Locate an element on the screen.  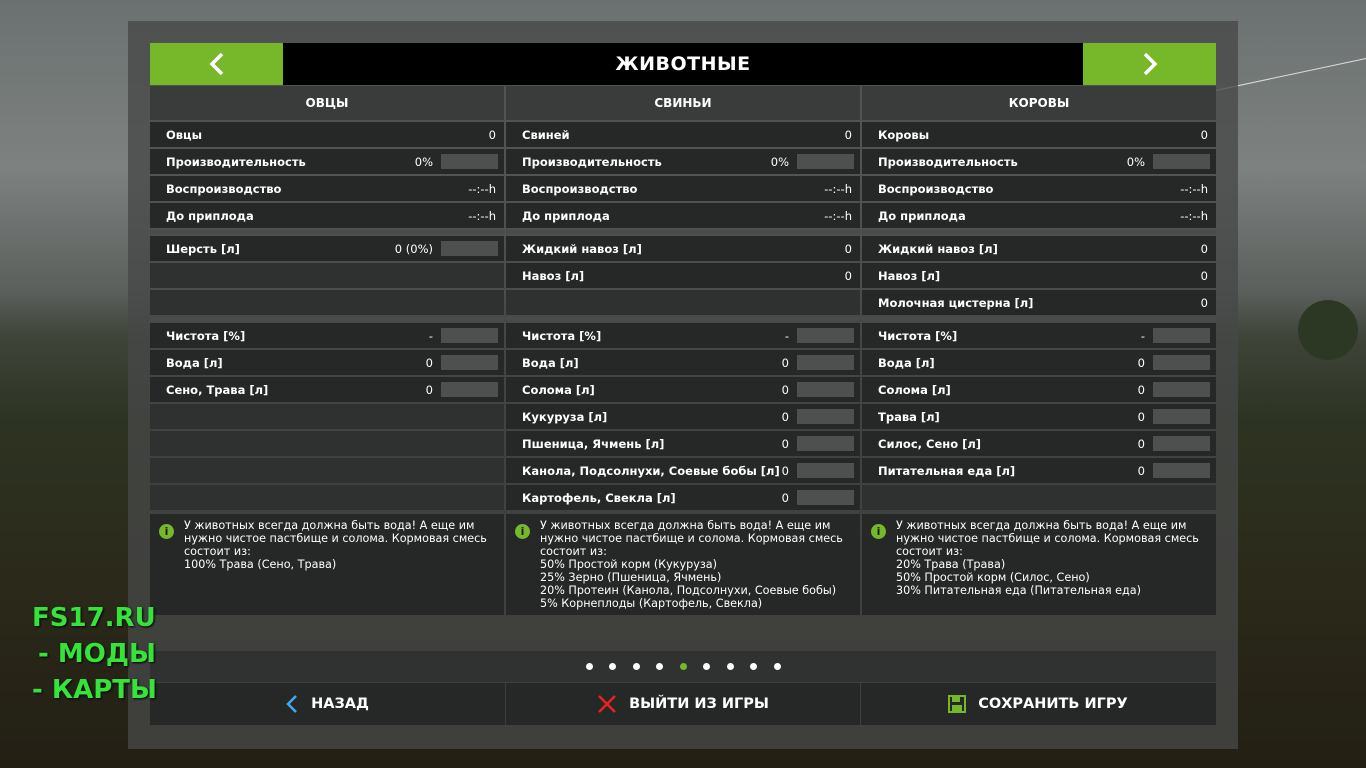
back-button: НАЗАД is located at coordinates (327, 704).